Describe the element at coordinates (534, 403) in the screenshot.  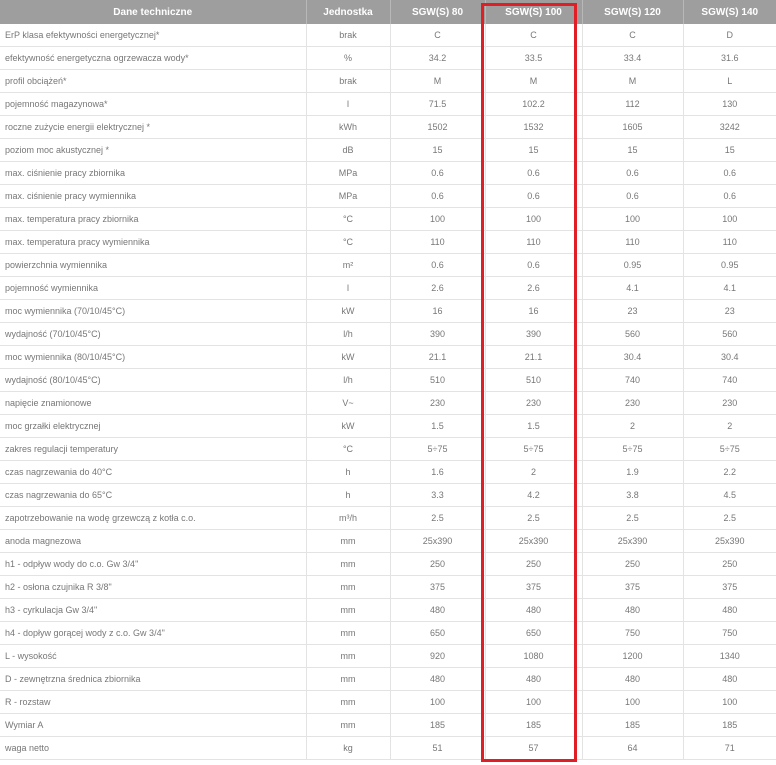
I see `value-cell-sgw-100: 230` at that location.